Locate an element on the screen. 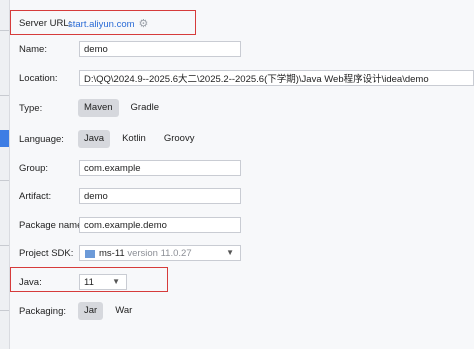  type-row: Type: Maven Gradle is located at coordinates (169, 108).